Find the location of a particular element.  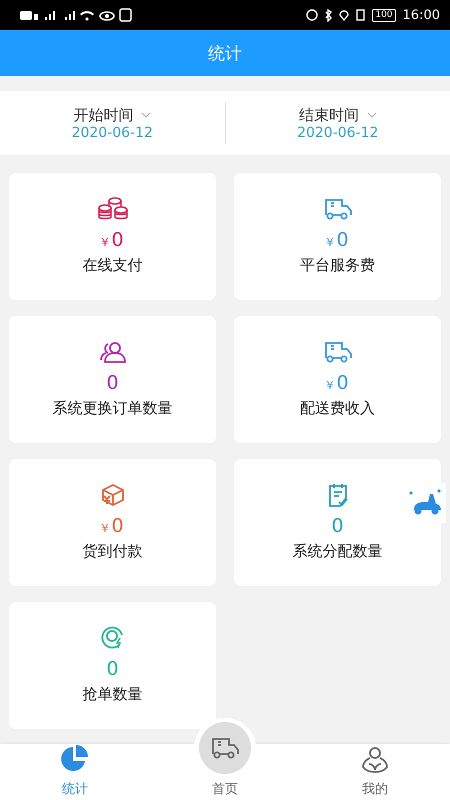

stat-card: 0 系统分配数量 is located at coordinates (337, 522).